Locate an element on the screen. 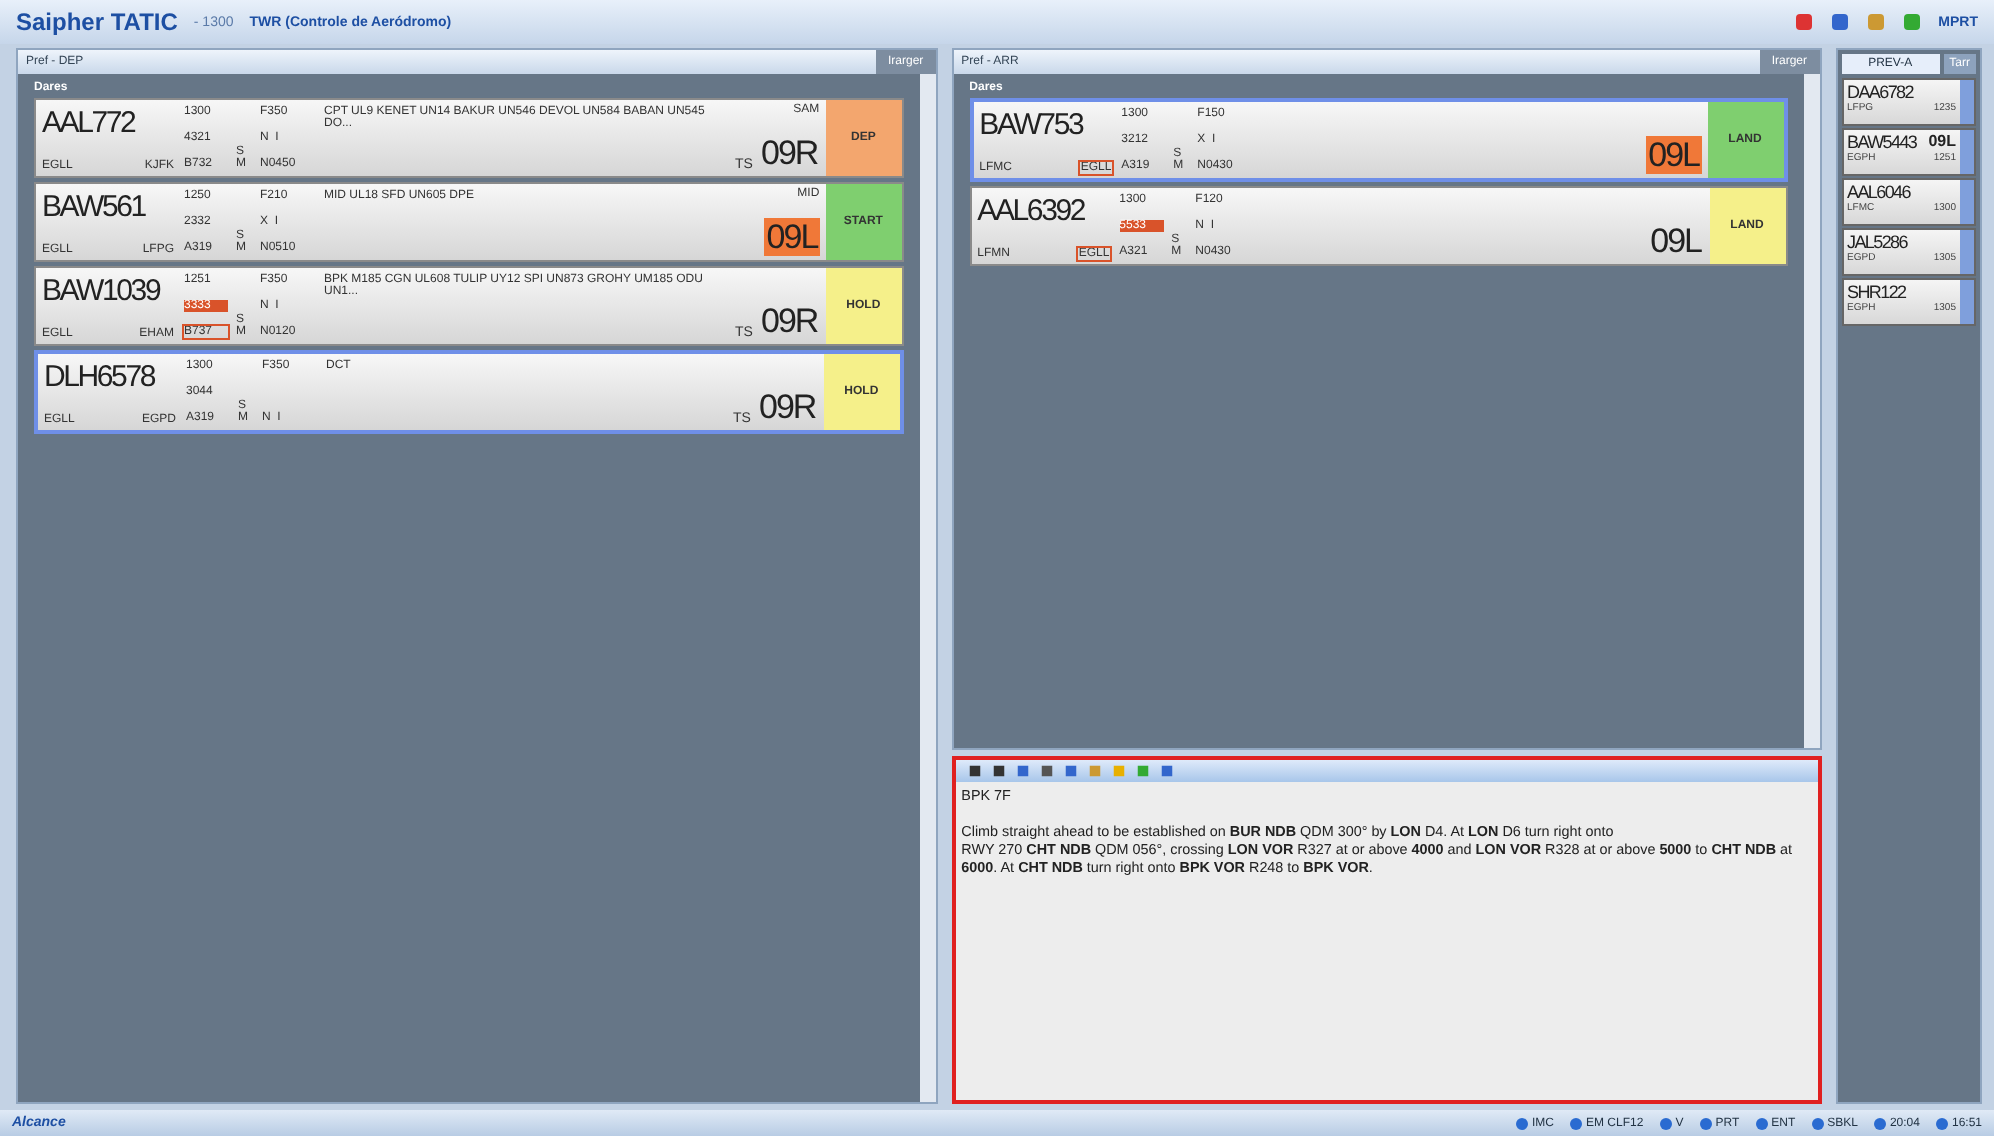  callsign: JAL5286 is located at coordinates (1877, 242).